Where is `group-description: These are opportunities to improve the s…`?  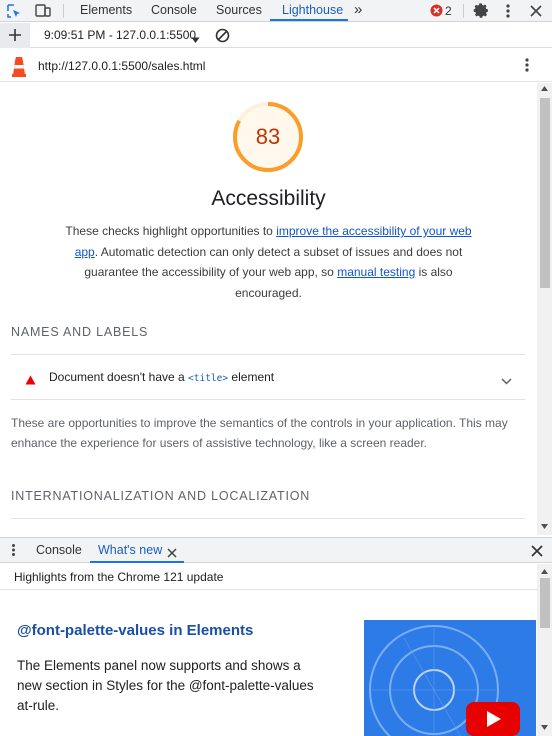
group-description: These are opportunities to improve the s… is located at coordinates (259, 433).